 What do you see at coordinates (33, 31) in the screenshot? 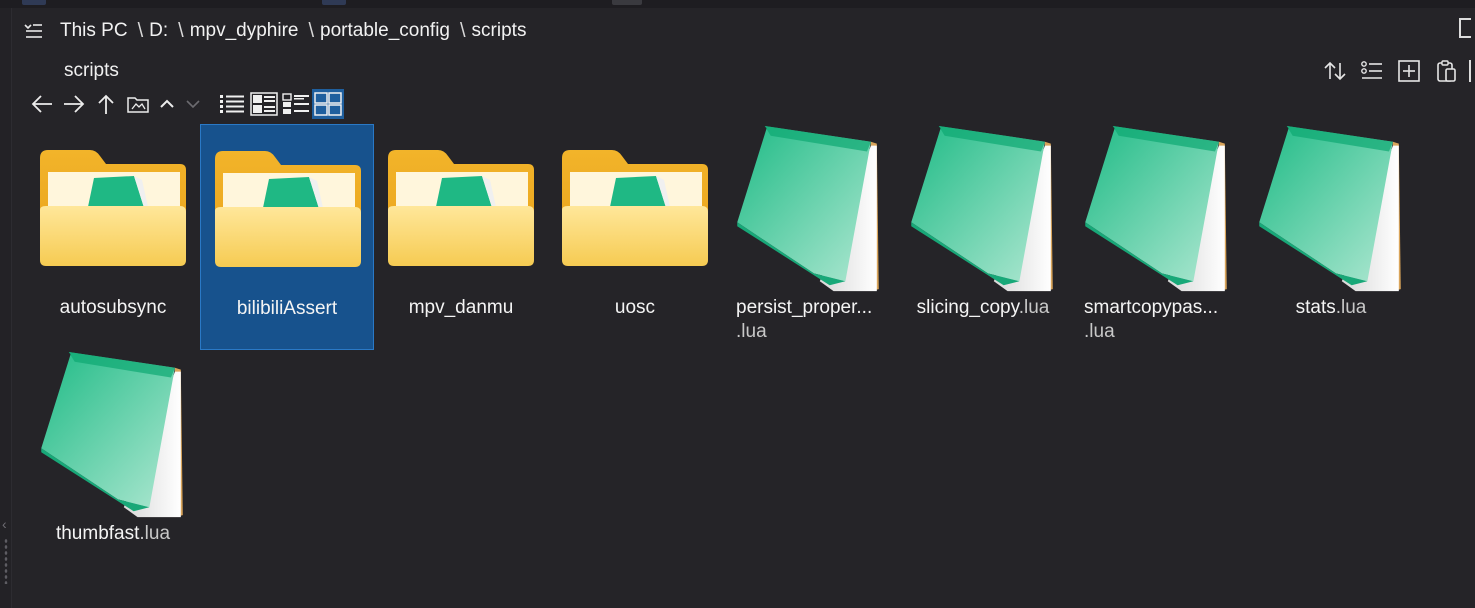
I see `breadcrumb-menu-icon` at bounding box center [33, 31].